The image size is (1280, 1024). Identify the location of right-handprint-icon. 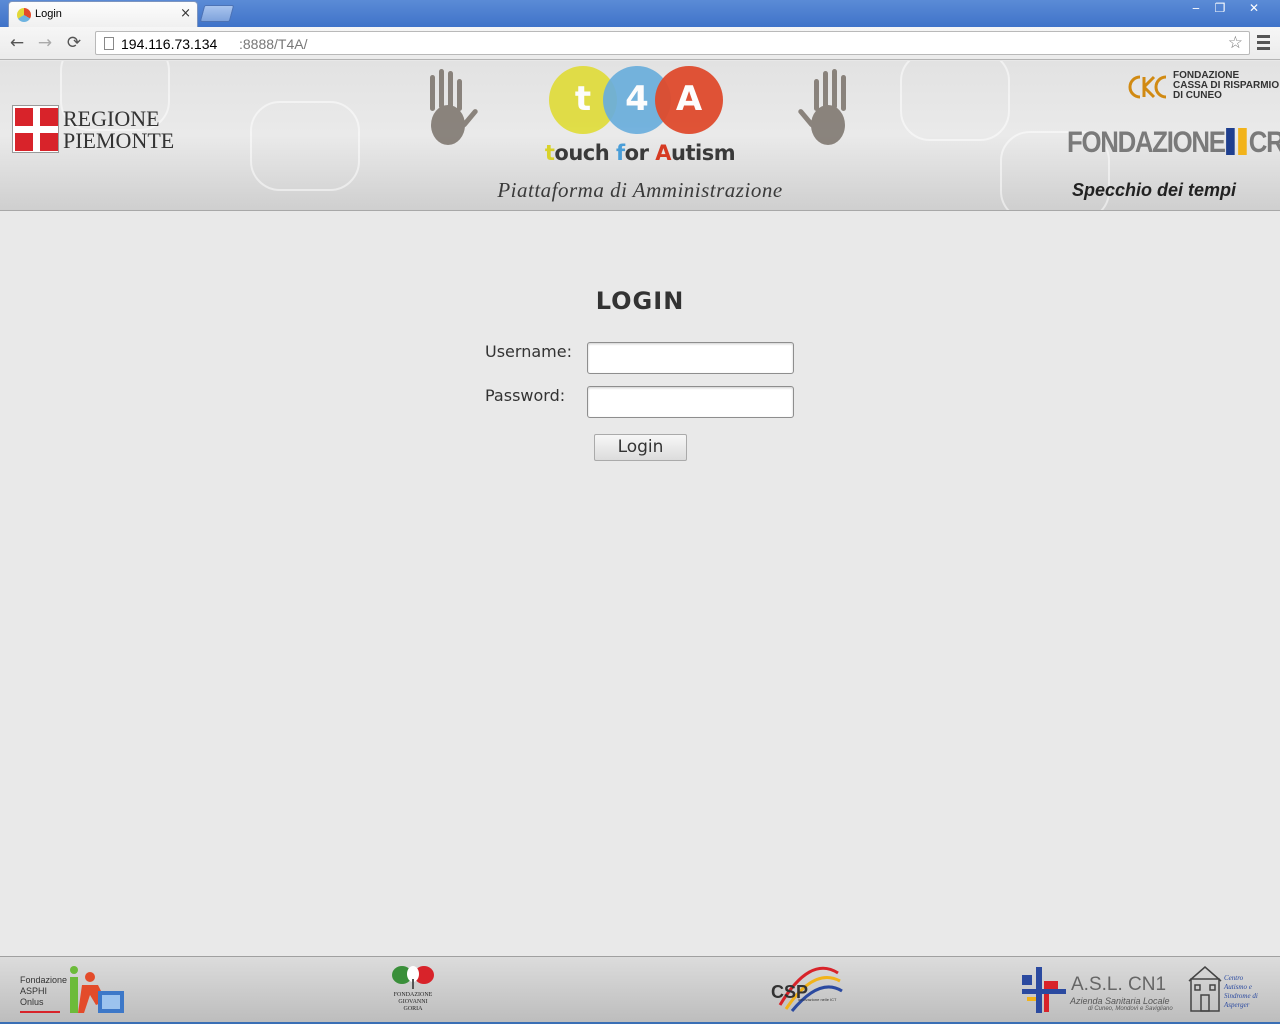
(822, 107).